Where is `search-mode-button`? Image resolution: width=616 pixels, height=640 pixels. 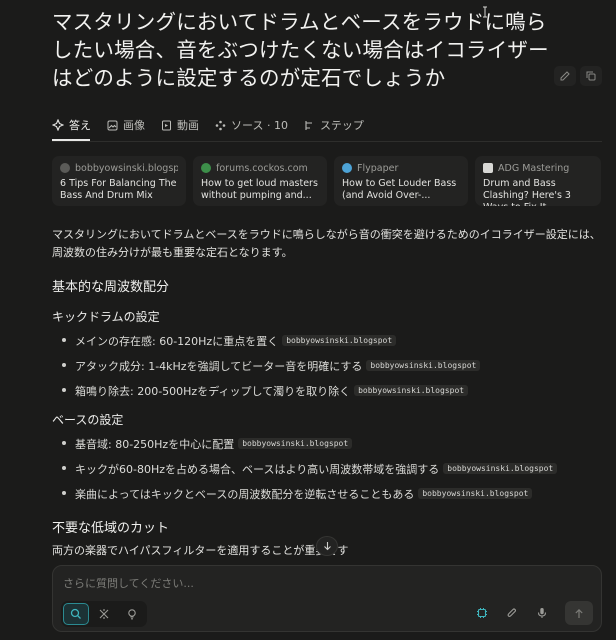 search-mode-button is located at coordinates (76, 614).